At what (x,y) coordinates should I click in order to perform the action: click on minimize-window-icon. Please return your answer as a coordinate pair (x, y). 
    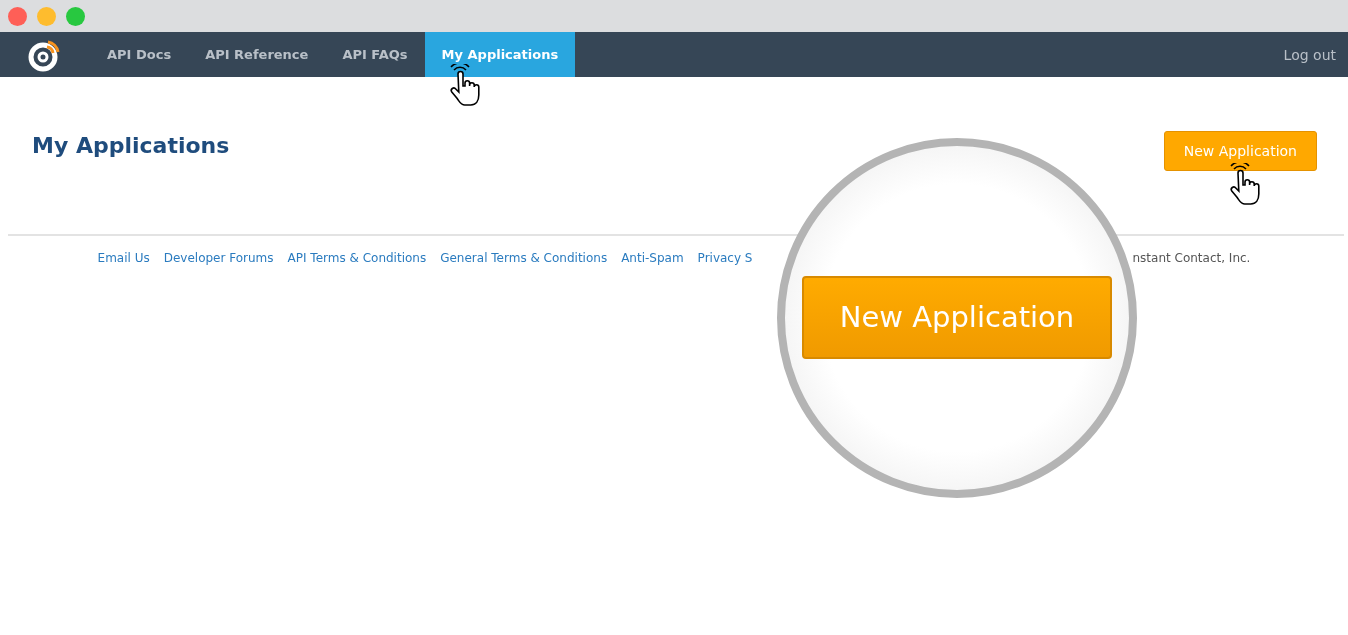
    Looking at the image, I should click on (46, 16).